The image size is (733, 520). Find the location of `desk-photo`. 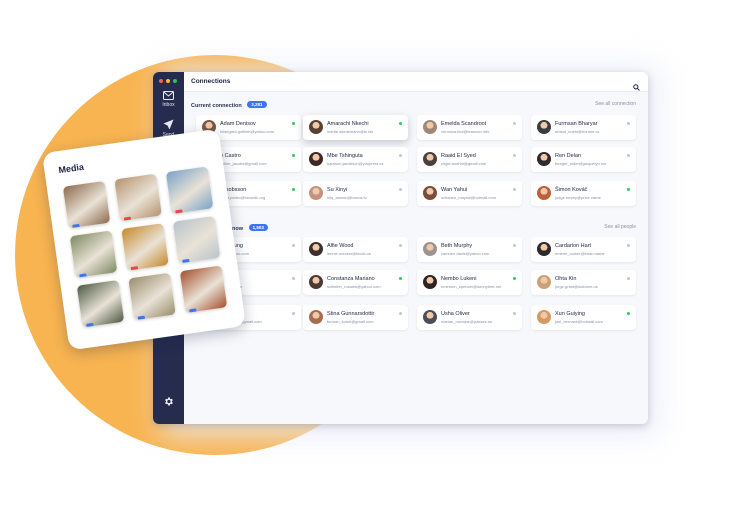

desk-photo is located at coordinates (152, 296).